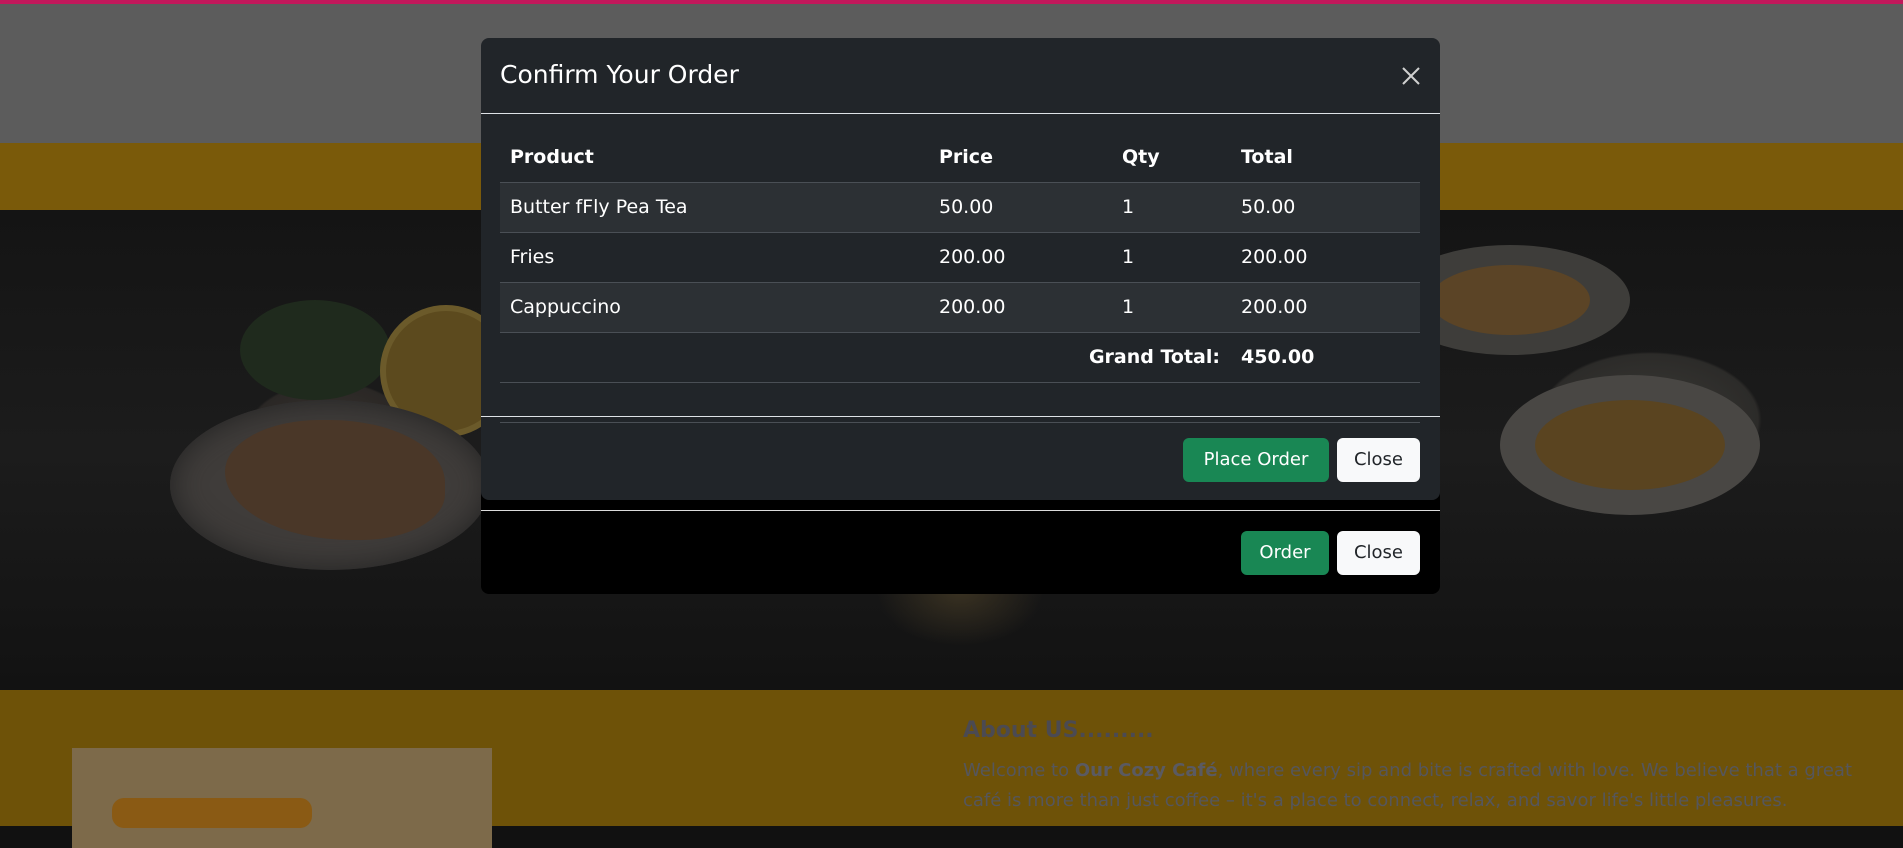  I want to click on row-product: Cappuccino, so click(565, 307).